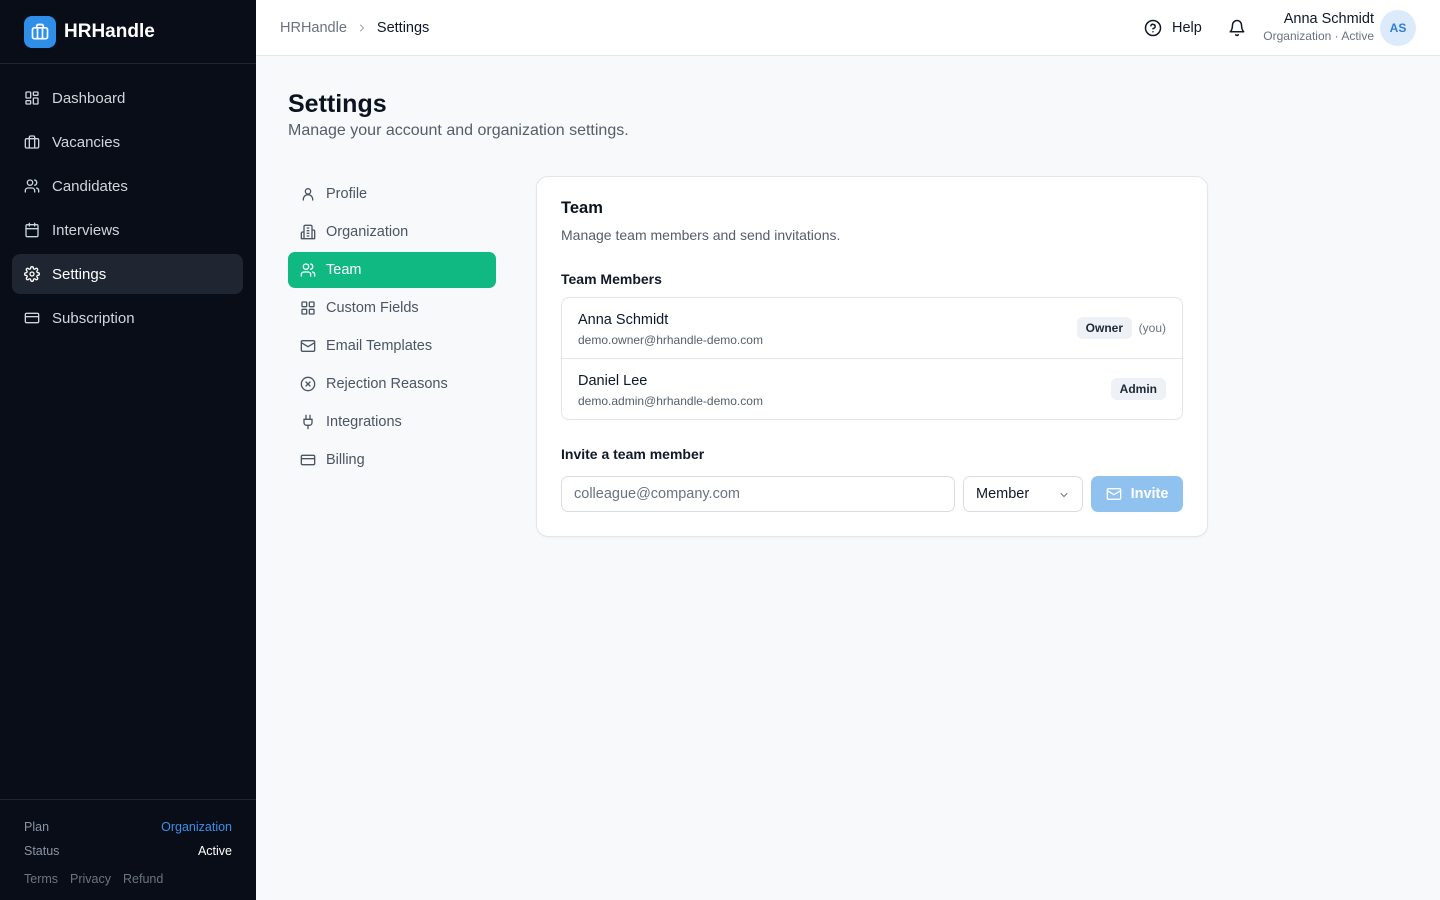 The height and width of the screenshot is (900, 1440). I want to click on briefcase-icon, so click(32, 142).